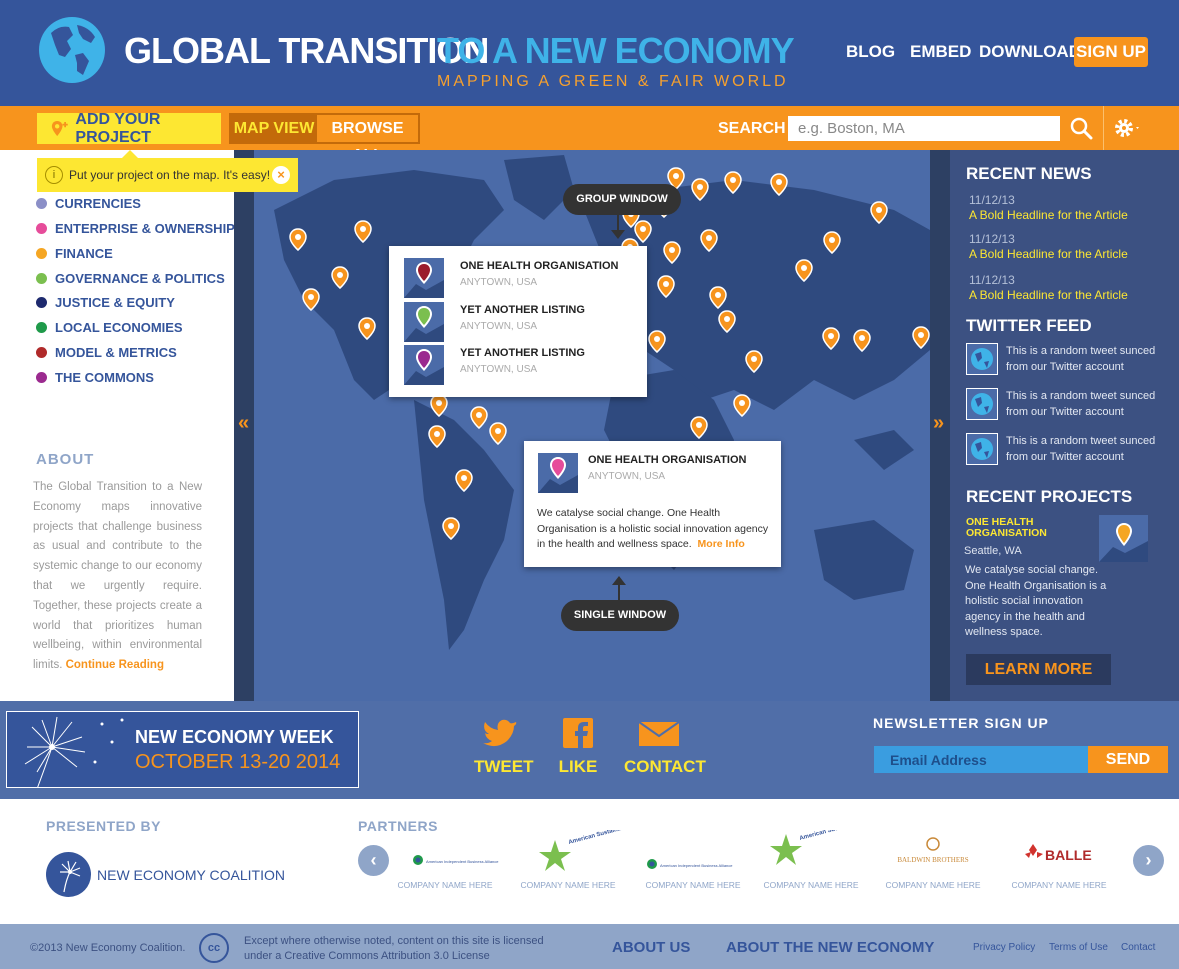 The width and height of the screenshot is (1179, 969). What do you see at coordinates (1123, 538) in the screenshot?
I see `recent-project-thumbnail` at bounding box center [1123, 538].